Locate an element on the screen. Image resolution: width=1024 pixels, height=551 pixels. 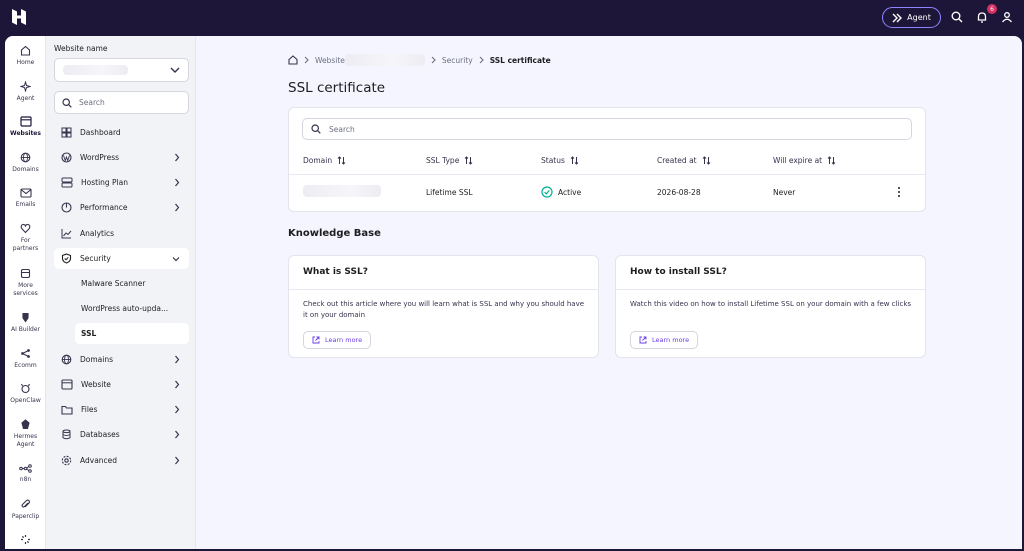
user-icon is located at coordinates (1007, 17).